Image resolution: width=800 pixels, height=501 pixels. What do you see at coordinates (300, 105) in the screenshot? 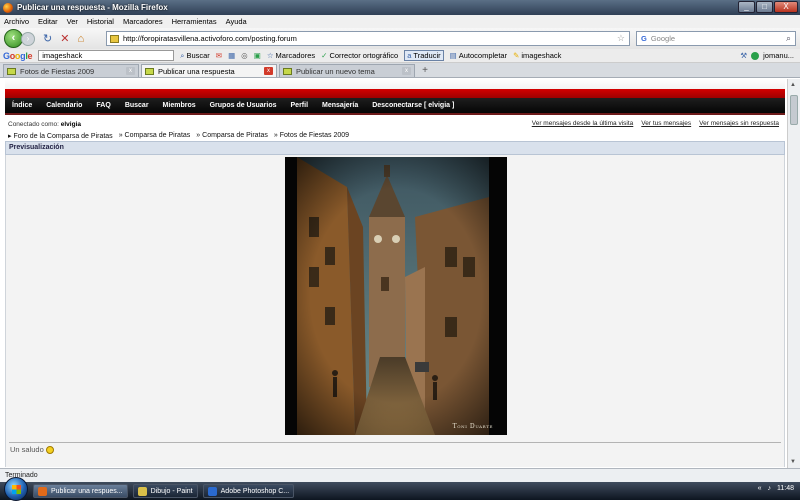
I see `forum-nav-perfil: Perfil` at bounding box center [300, 105].